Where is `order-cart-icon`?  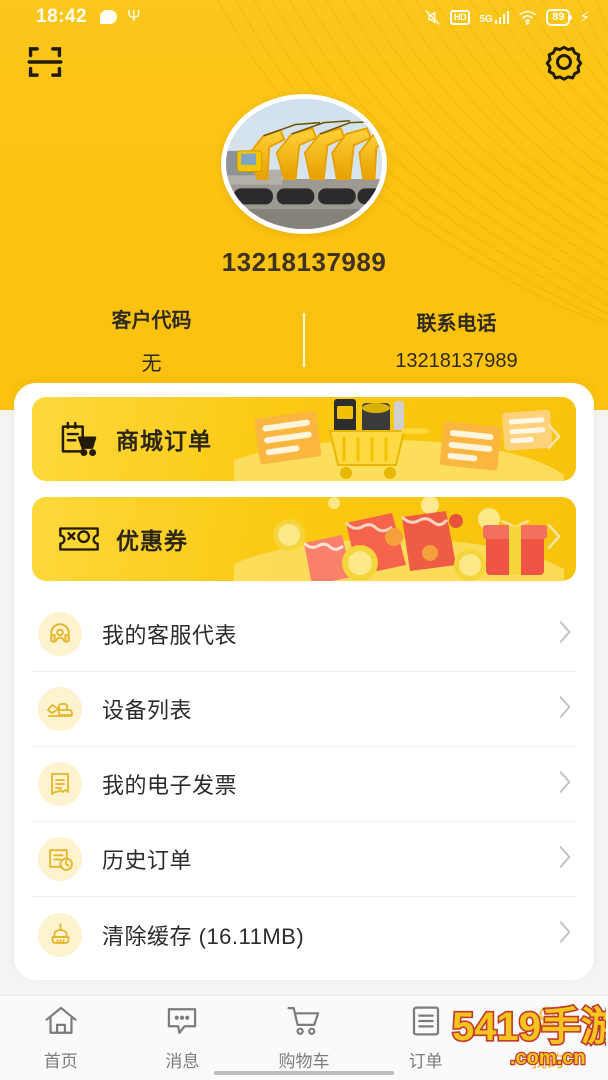 order-cart-icon is located at coordinates (79, 439).